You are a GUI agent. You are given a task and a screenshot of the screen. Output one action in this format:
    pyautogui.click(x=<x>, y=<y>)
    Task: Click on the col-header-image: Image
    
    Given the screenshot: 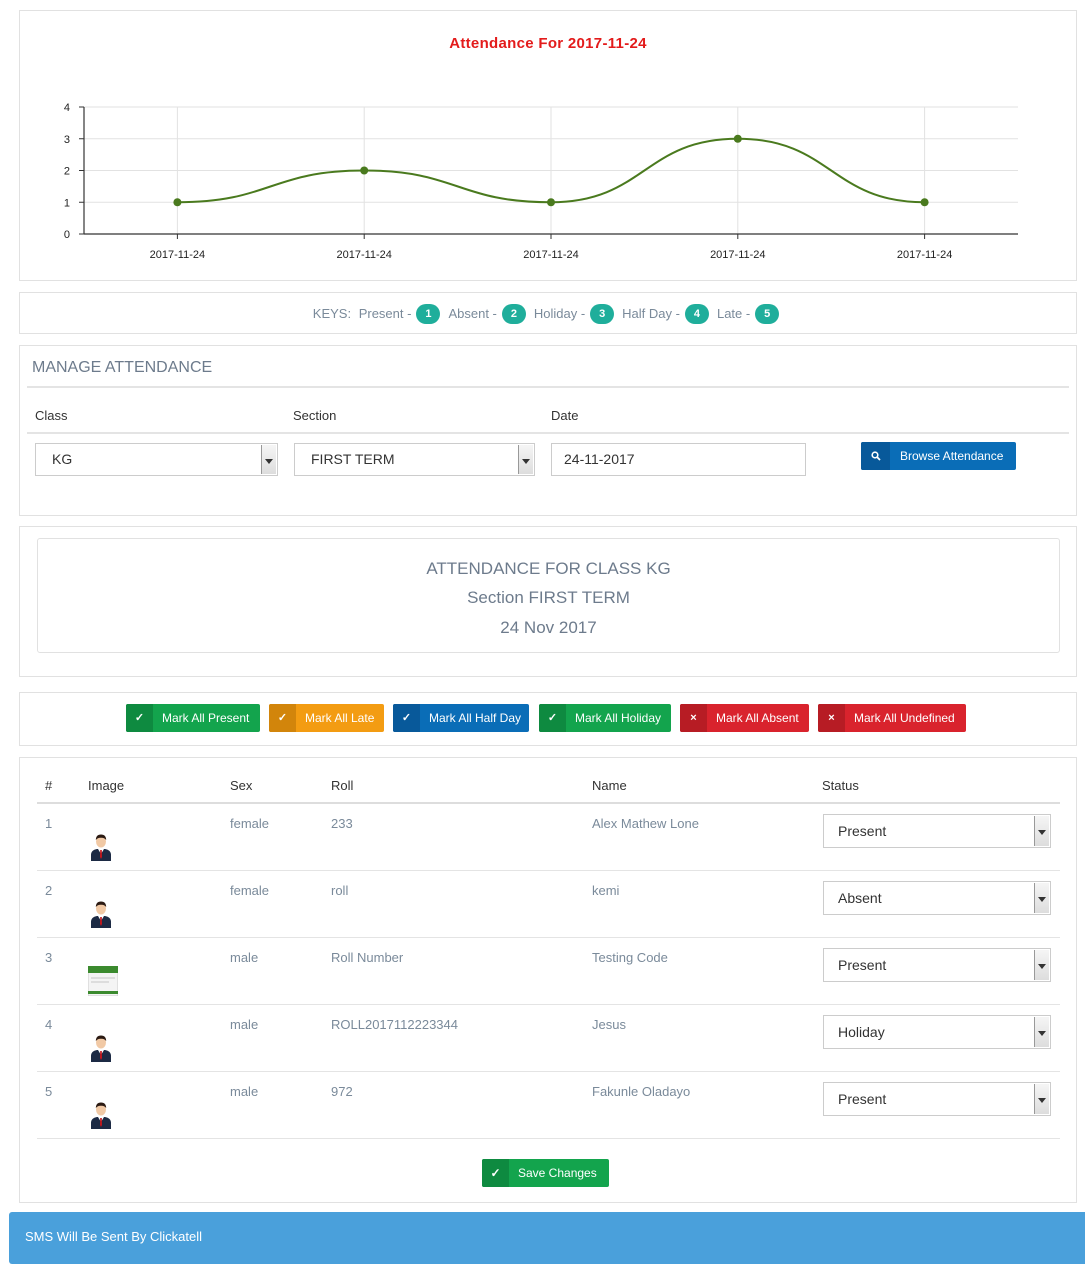 What is the action you would take?
    pyautogui.click(x=106, y=785)
    